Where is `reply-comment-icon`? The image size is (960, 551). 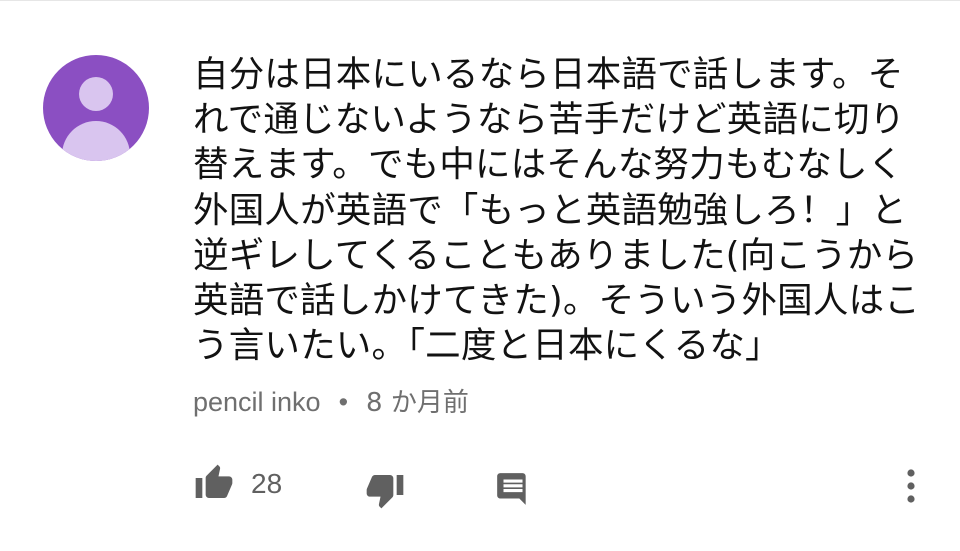 reply-comment-icon is located at coordinates (511, 489).